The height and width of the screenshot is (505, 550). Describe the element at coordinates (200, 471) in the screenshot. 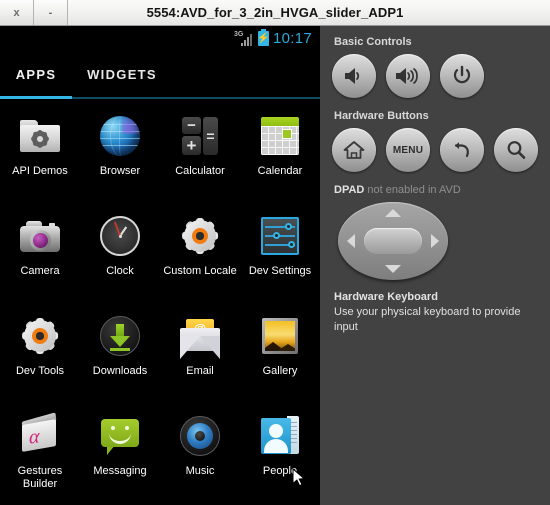

I see `app-label: Music` at that location.